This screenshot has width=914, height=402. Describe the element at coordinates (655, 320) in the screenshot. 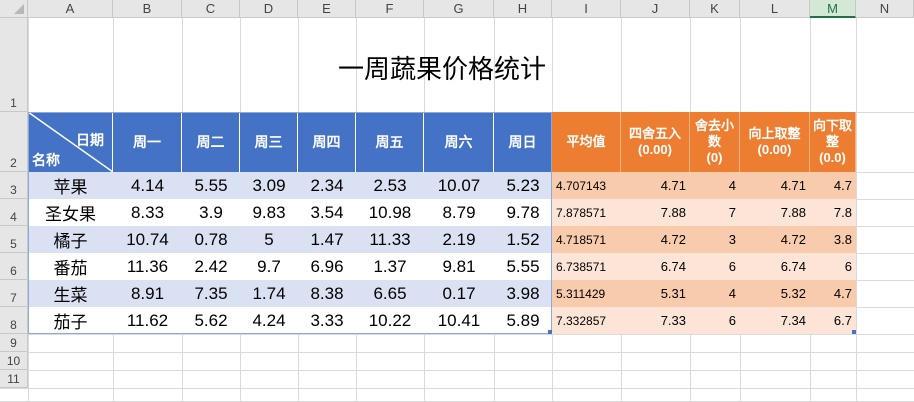

I see `cell-round2: 7.33` at that location.